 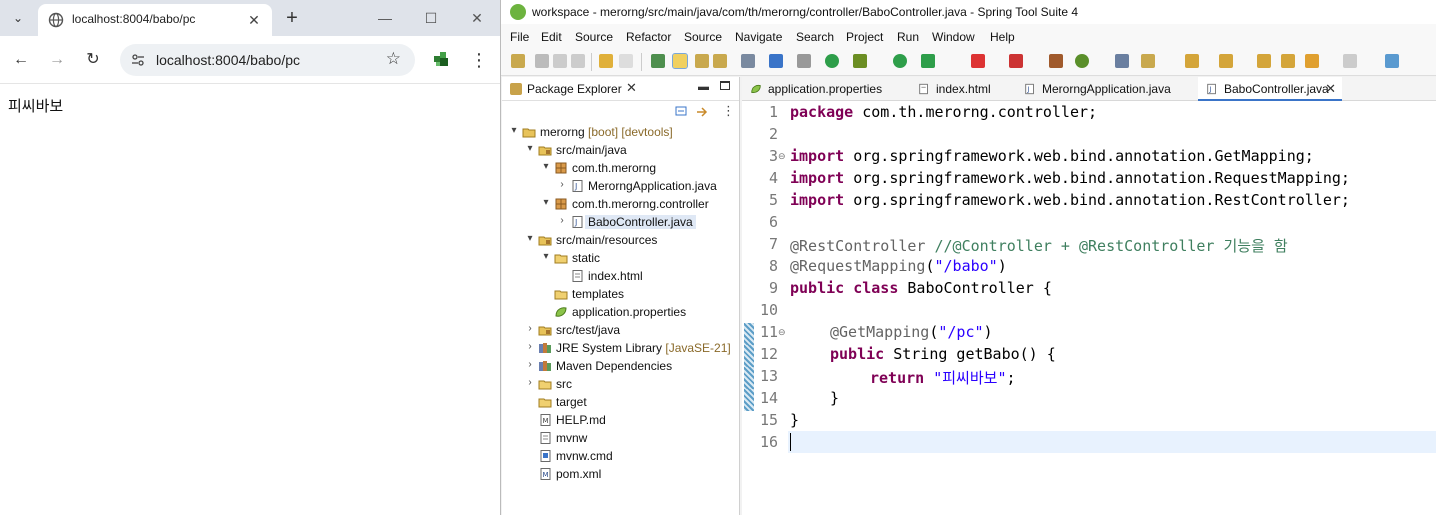 What do you see at coordinates (1226, 61) in the screenshot?
I see `prev-annotation-icon` at bounding box center [1226, 61].